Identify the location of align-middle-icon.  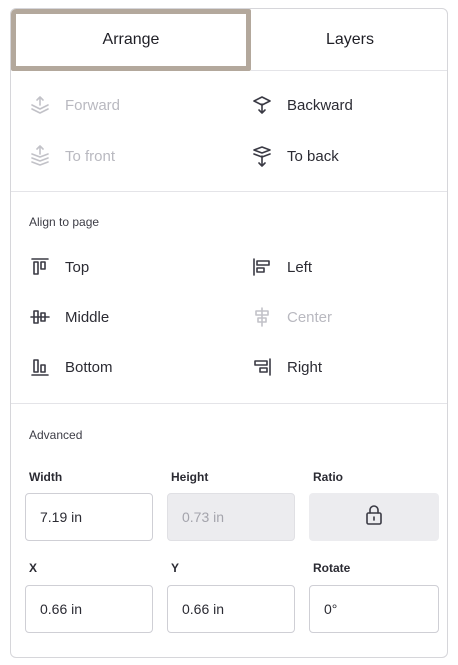
(40, 317).